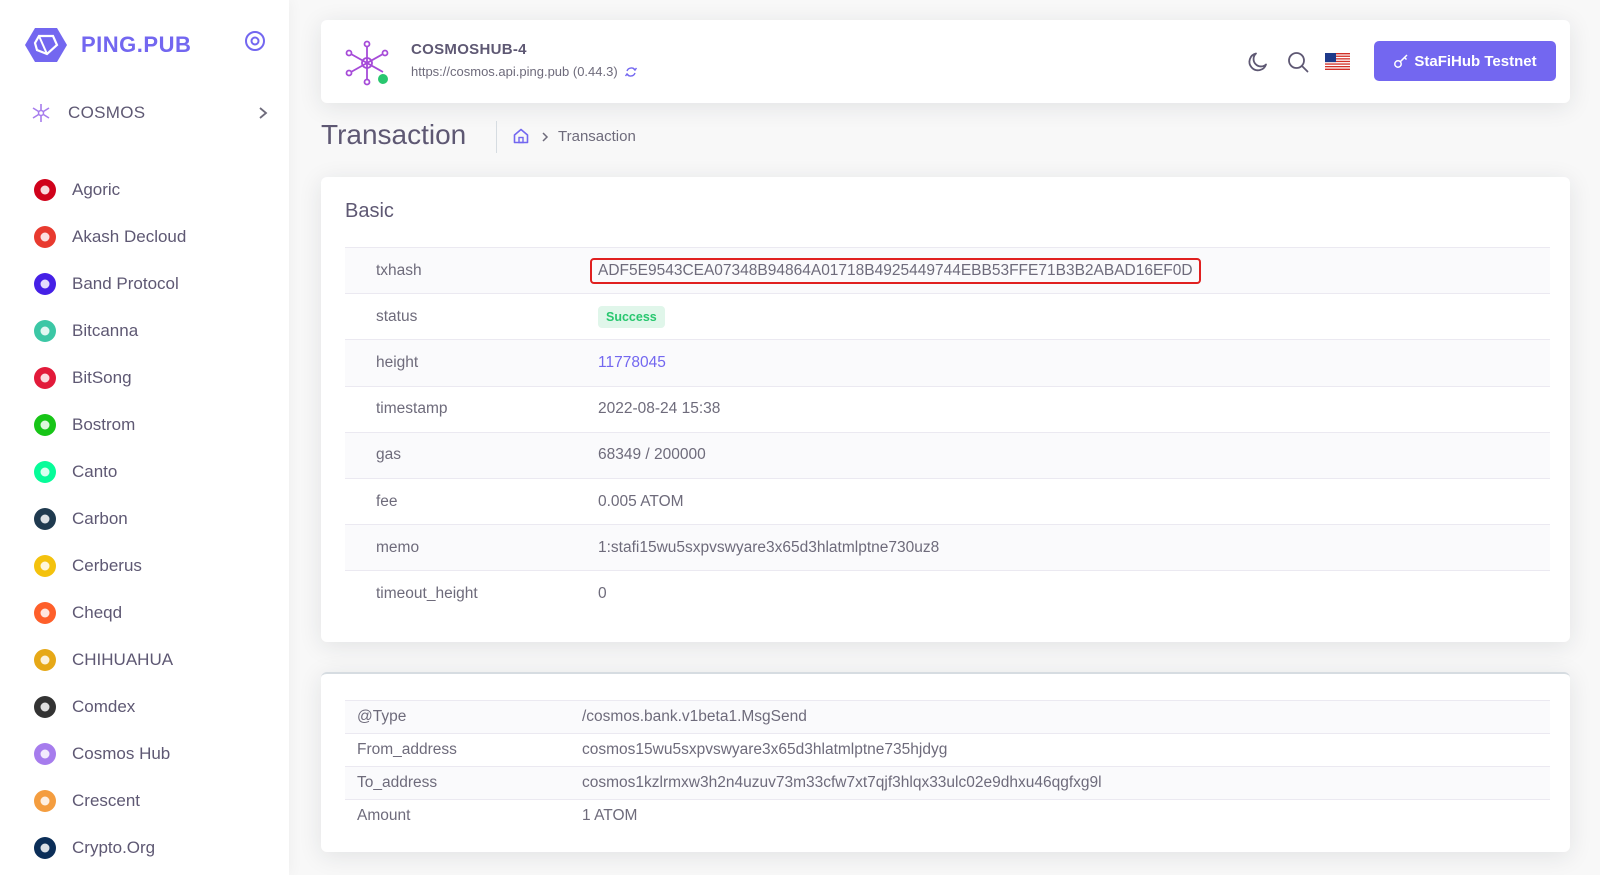 The width and height of the screenshot is (1600, 875). What do you see at coordinates (255, 41) in the screenshot?
I see `collapse-sidebar-icon` at bounding box center [255, 41].